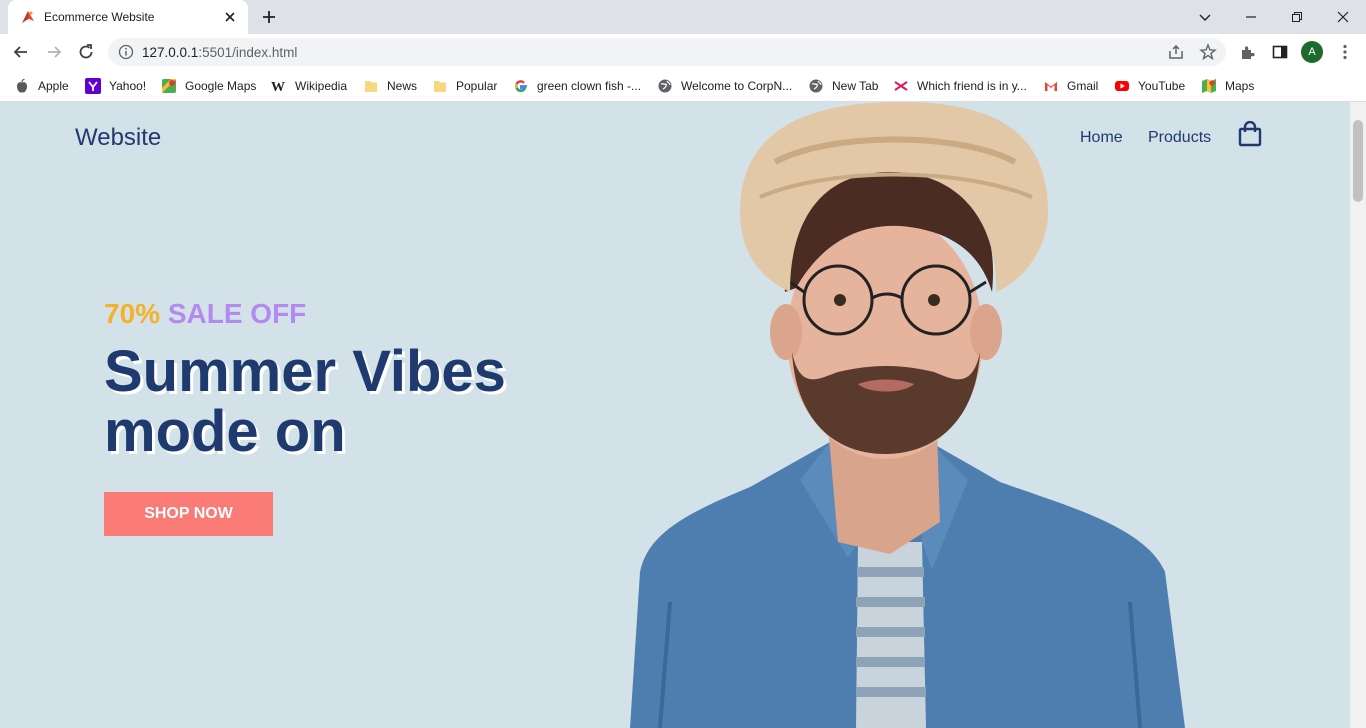 This screenshot has height=728, width=1366. I want to click on minimize-icon, so click(1251, 17).